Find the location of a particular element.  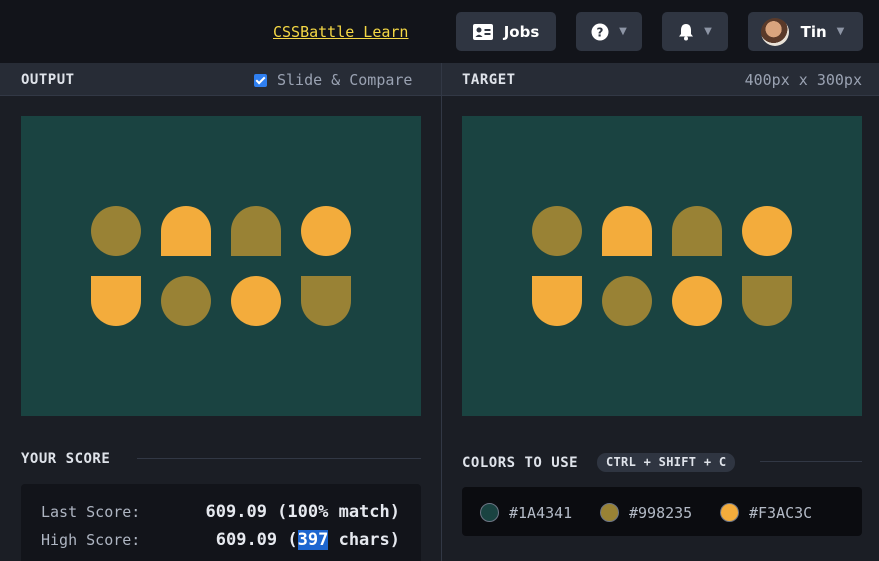

user-name: Tin is located at coordinates (813, 31).